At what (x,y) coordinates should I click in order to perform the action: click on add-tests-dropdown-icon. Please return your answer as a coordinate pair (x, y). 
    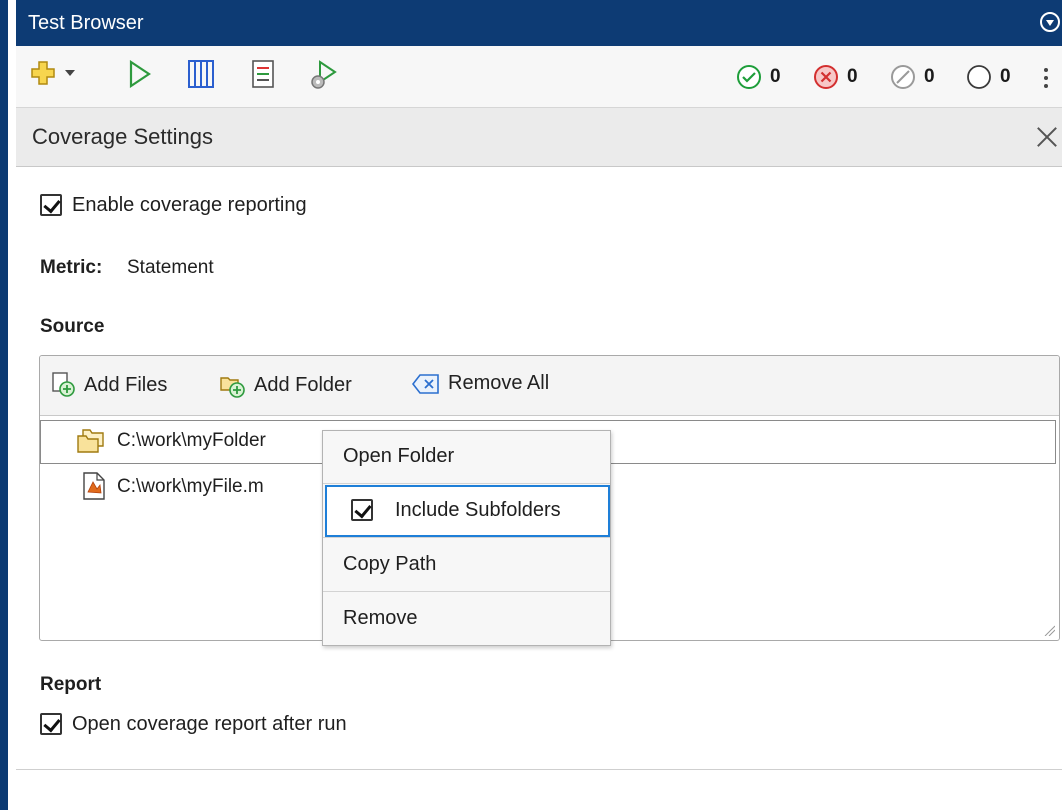
    Looking at the image, I should click on (70, 73).